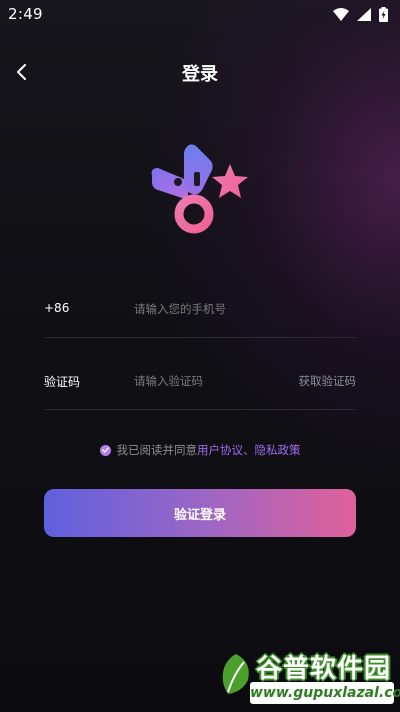 The height and width of the screenshot is (712, 400). Describe the element at coordinates (278, 450) in the screenshot. I see `privacy-policy-link: 隐私政策` at that location.